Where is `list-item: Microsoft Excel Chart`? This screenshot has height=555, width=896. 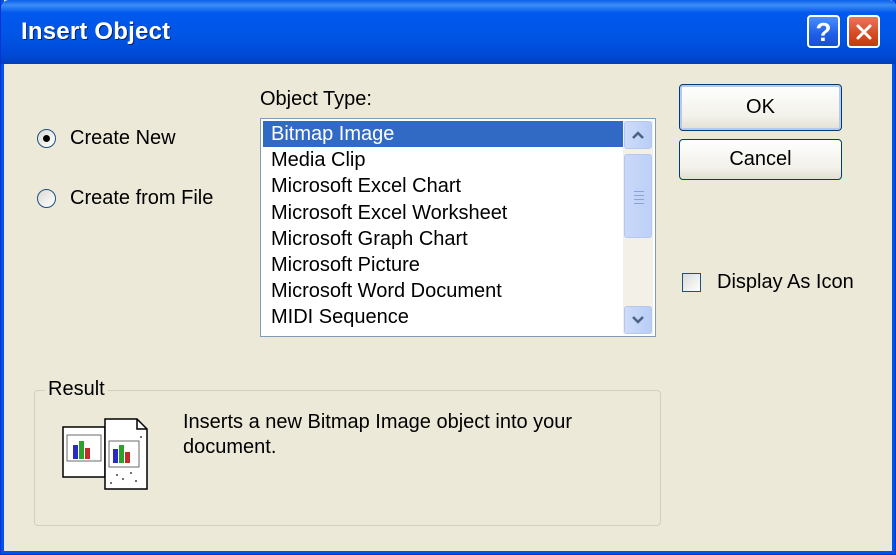 list-item: Microsoft Excel Chart is located at coordinates (443, 186).